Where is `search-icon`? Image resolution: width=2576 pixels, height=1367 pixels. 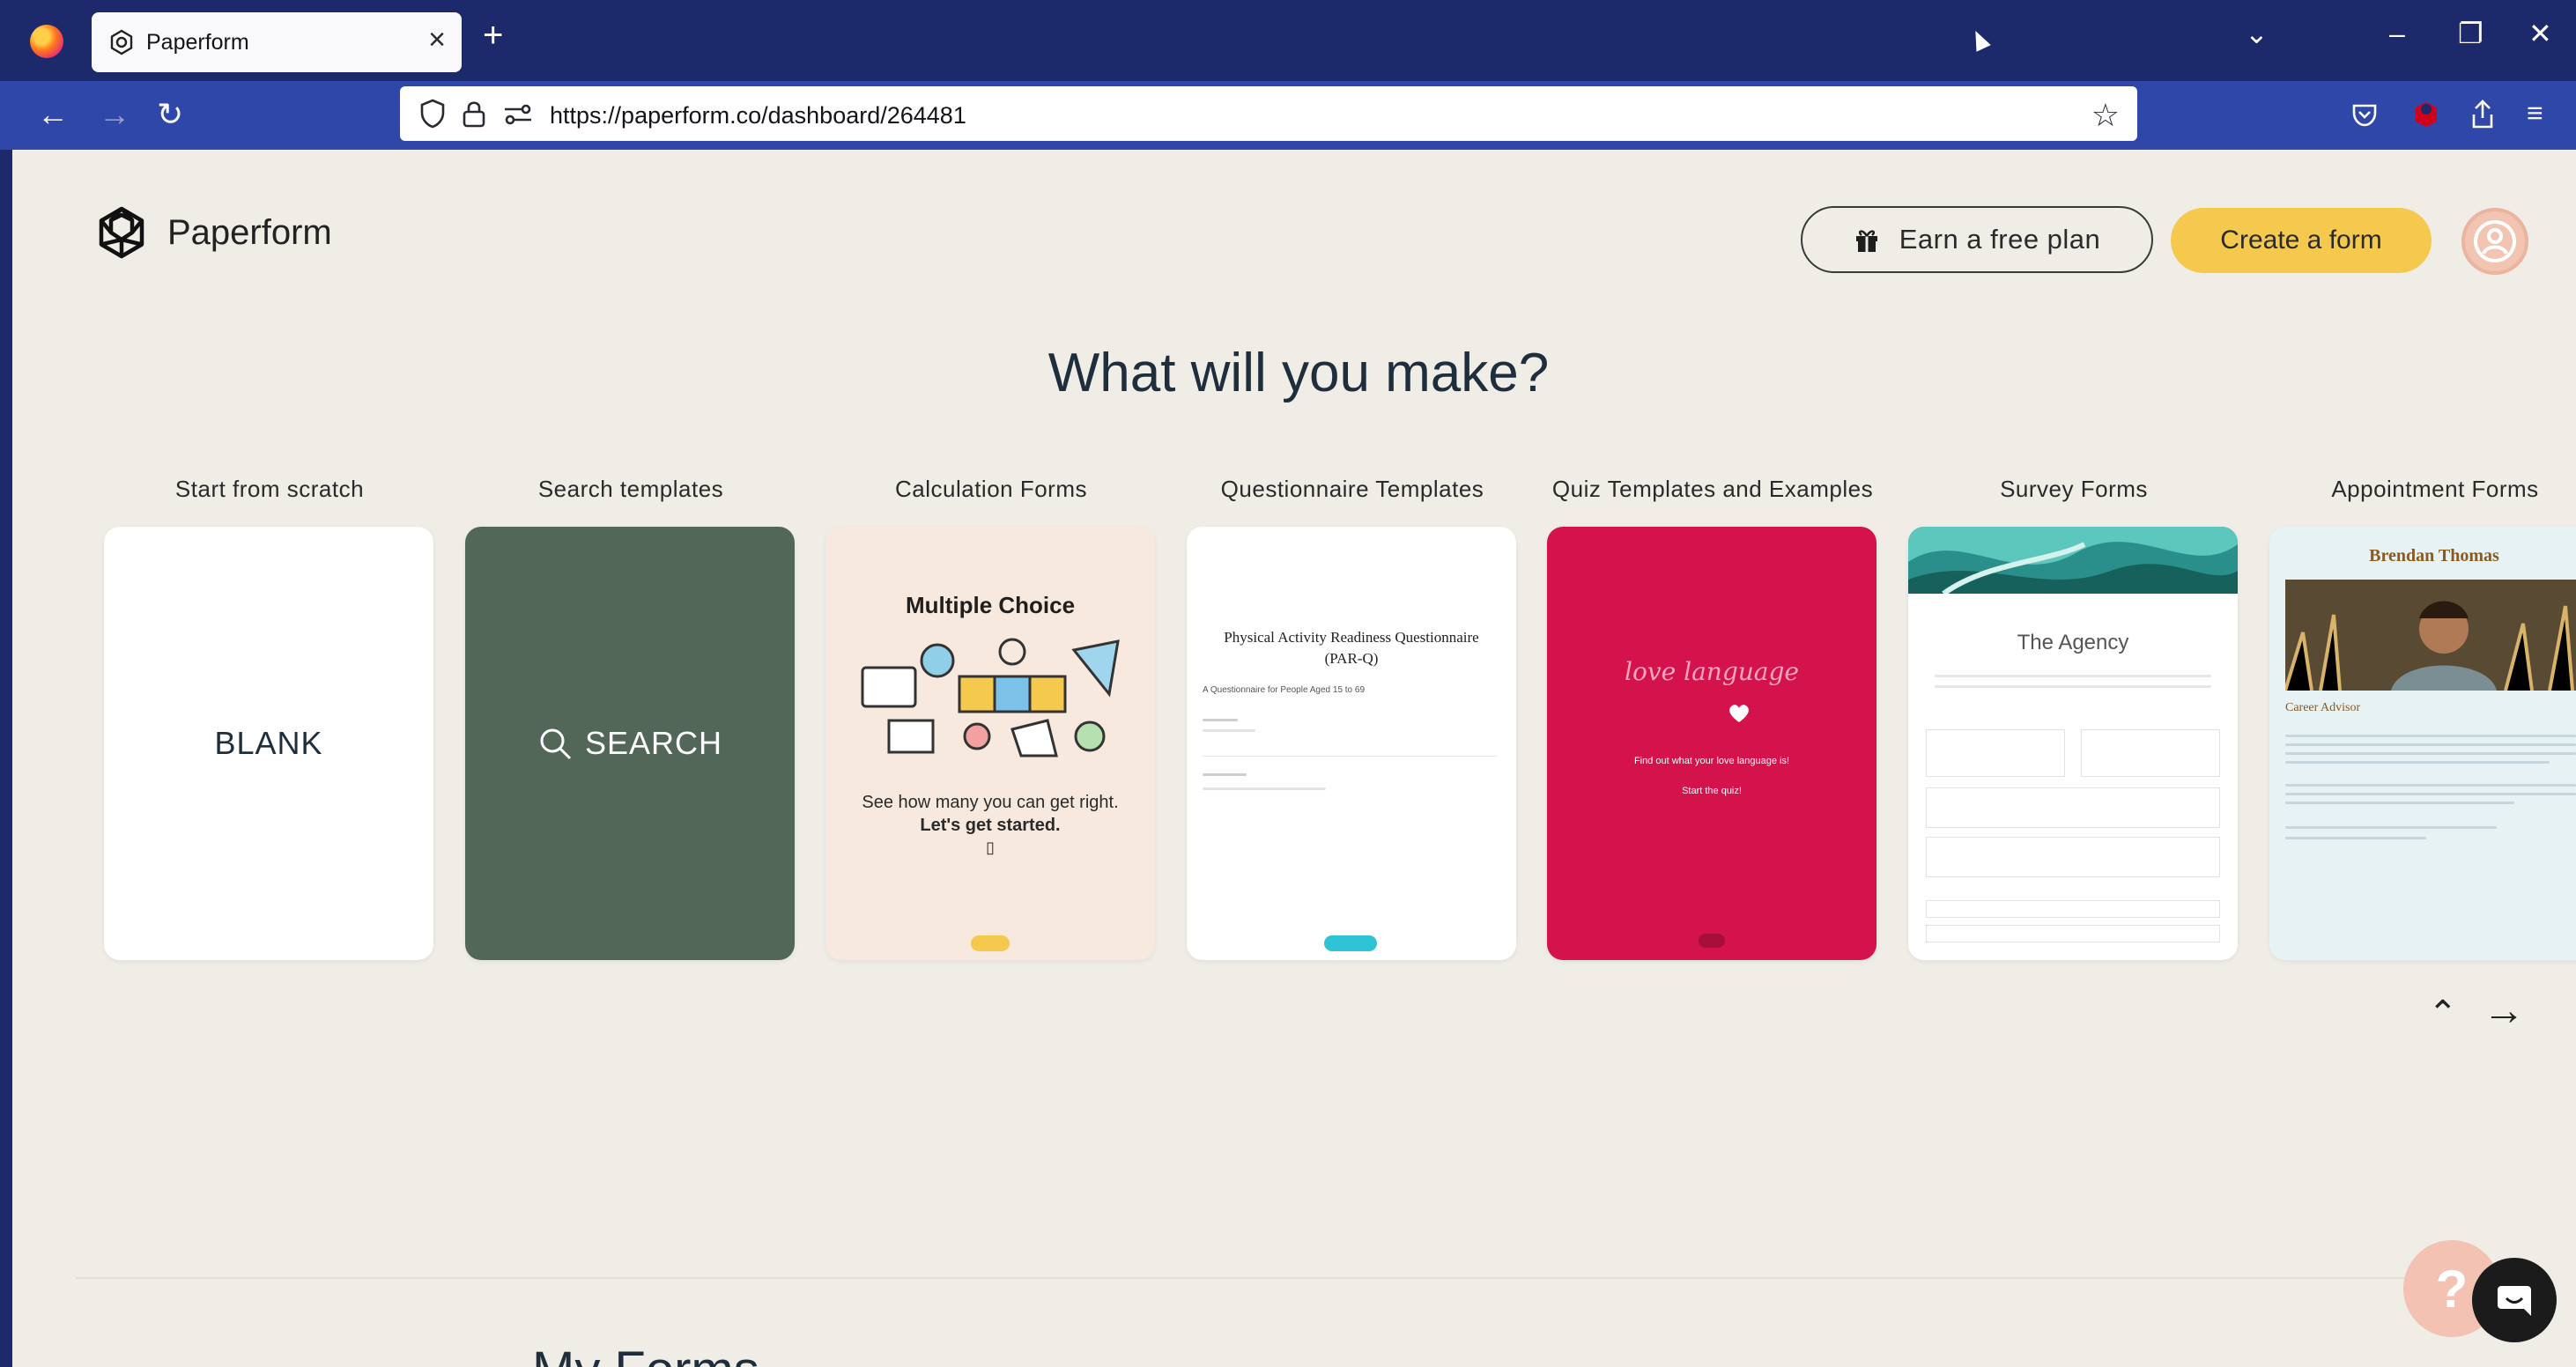
search-icon is located at coordinates (556, 744).